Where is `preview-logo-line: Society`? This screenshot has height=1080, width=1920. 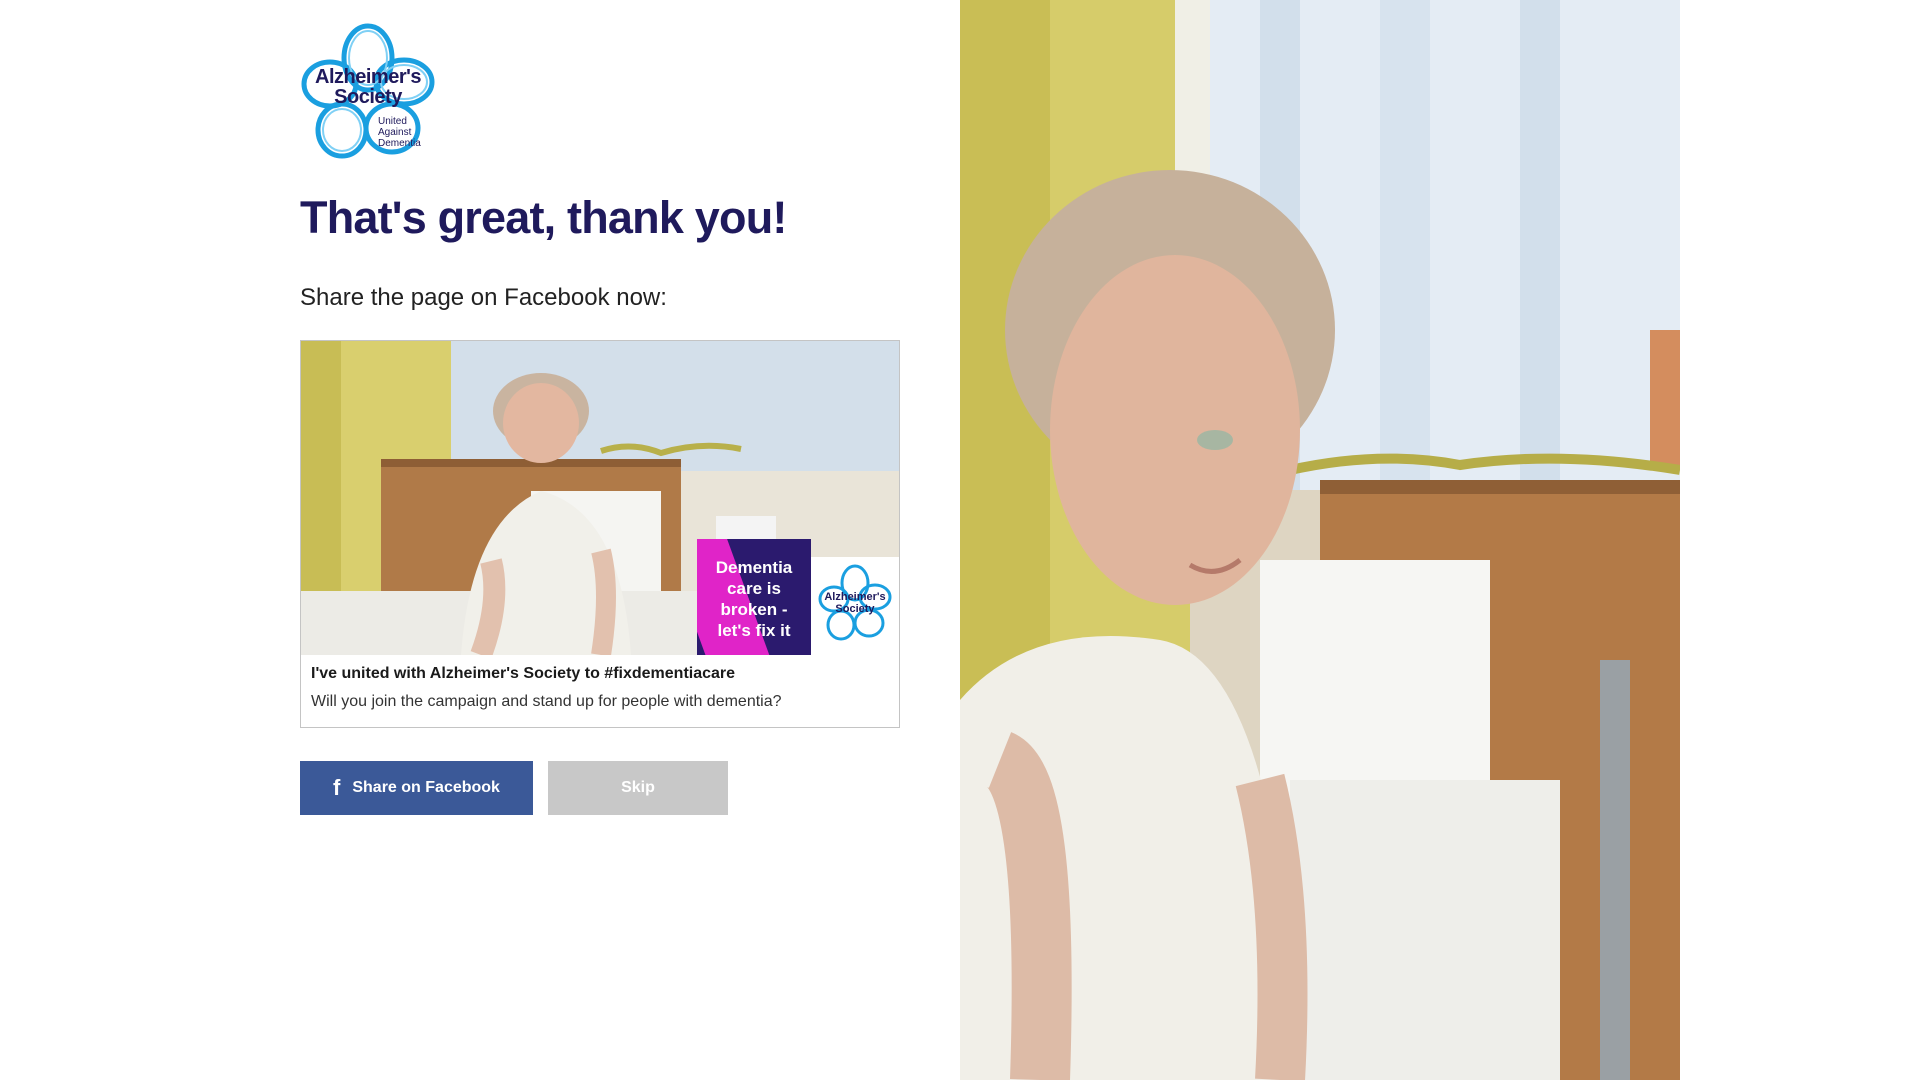 preview-logo-line: Society is located at coordinates (855, 609).